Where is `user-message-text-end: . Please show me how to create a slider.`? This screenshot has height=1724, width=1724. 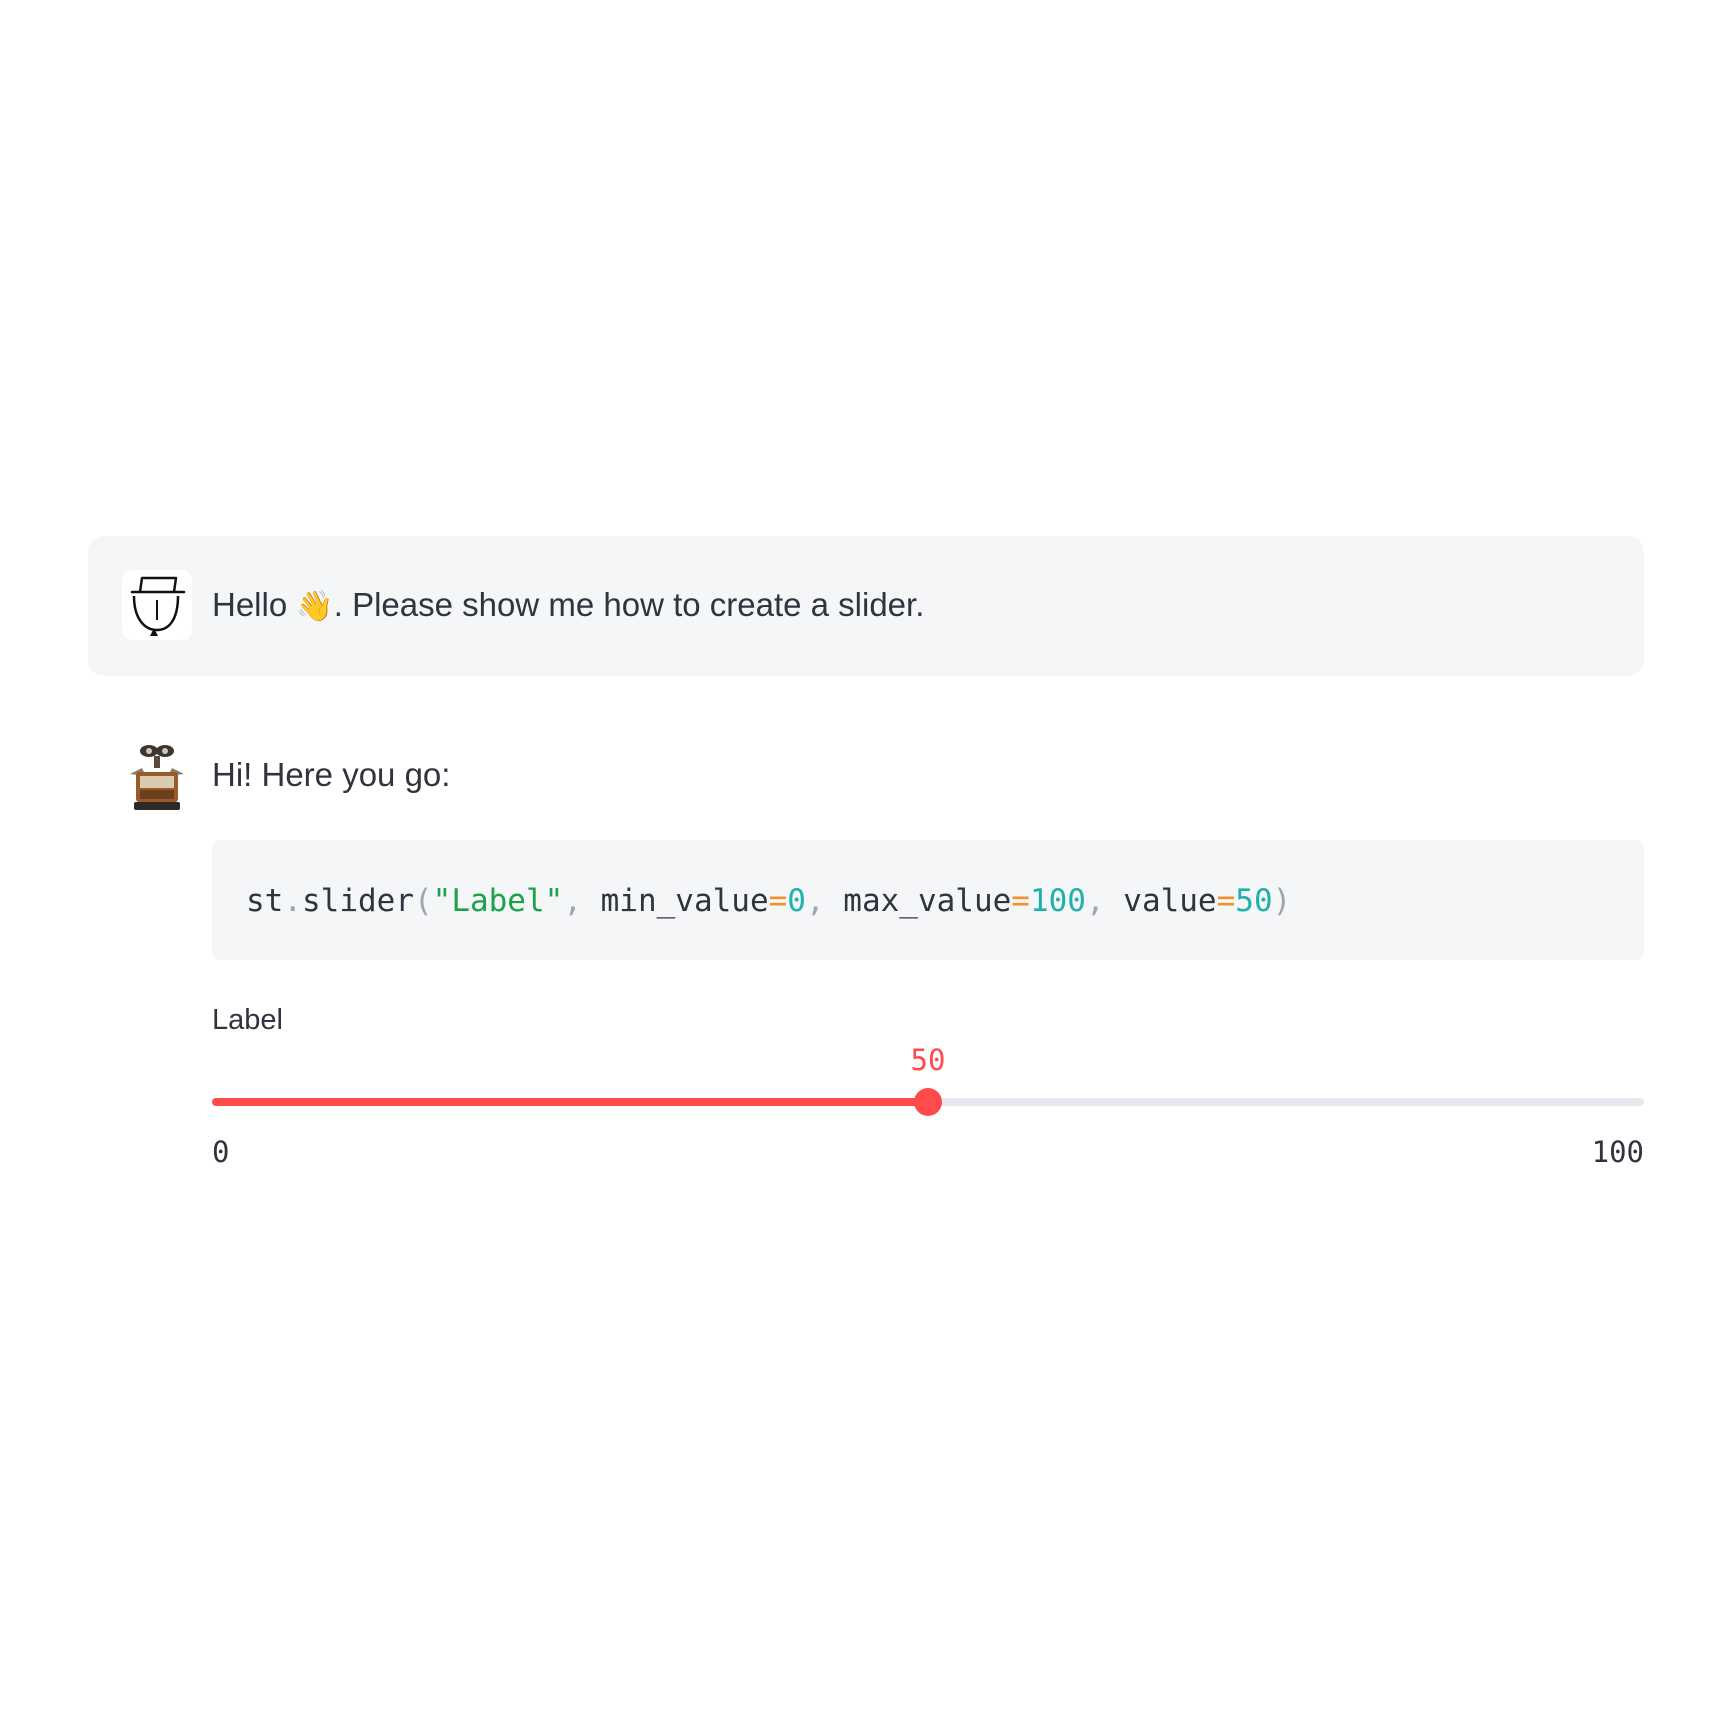
user-message-text-end: . Please show me how to create a slider. is located at coordinates (629, 604).